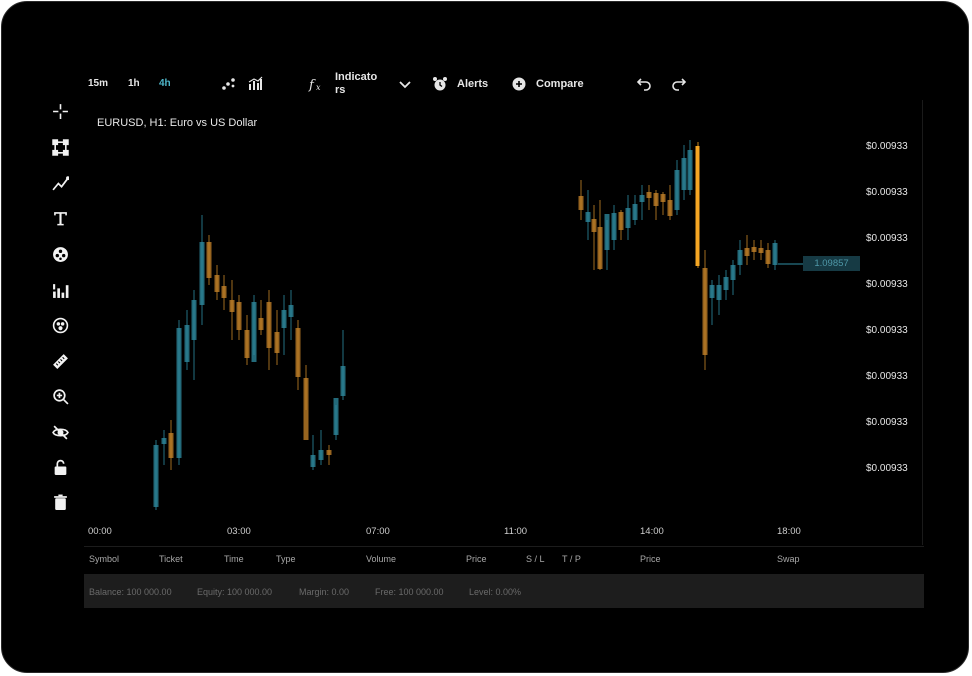  What do you see at coordinates (286, 559) in the screenshot?
I see `col-type: Type` at bounding box center [286, 559].